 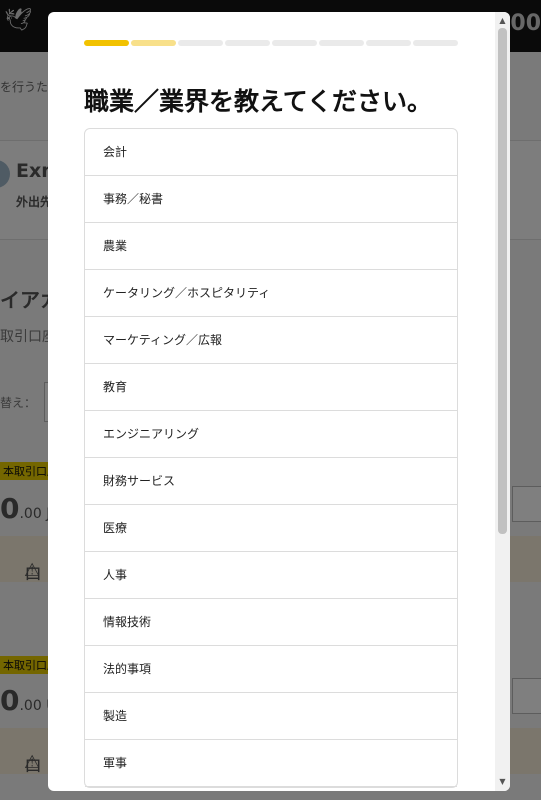 What do you see at coordinates (271, 481) in the screenshot?
I see `occupation-option: 財務サービス` at bounding box center [271, 481].